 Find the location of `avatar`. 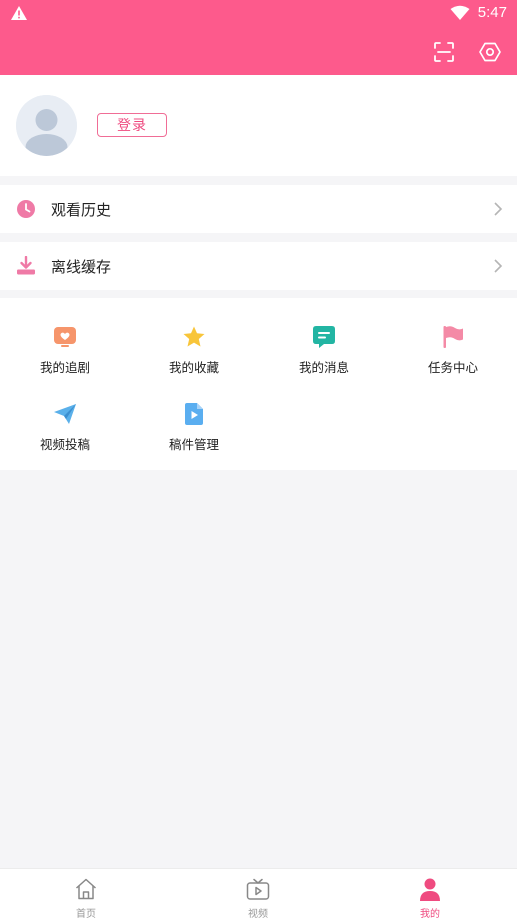

avatar is located at coordinates (46, 125).